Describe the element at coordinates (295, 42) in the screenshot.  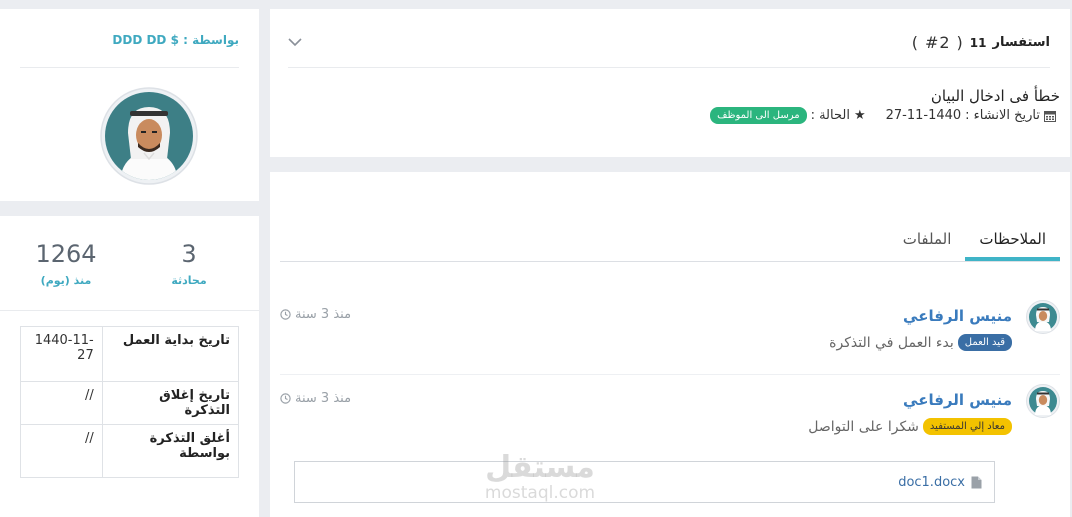
I see `chevron-down-icon` at that location.